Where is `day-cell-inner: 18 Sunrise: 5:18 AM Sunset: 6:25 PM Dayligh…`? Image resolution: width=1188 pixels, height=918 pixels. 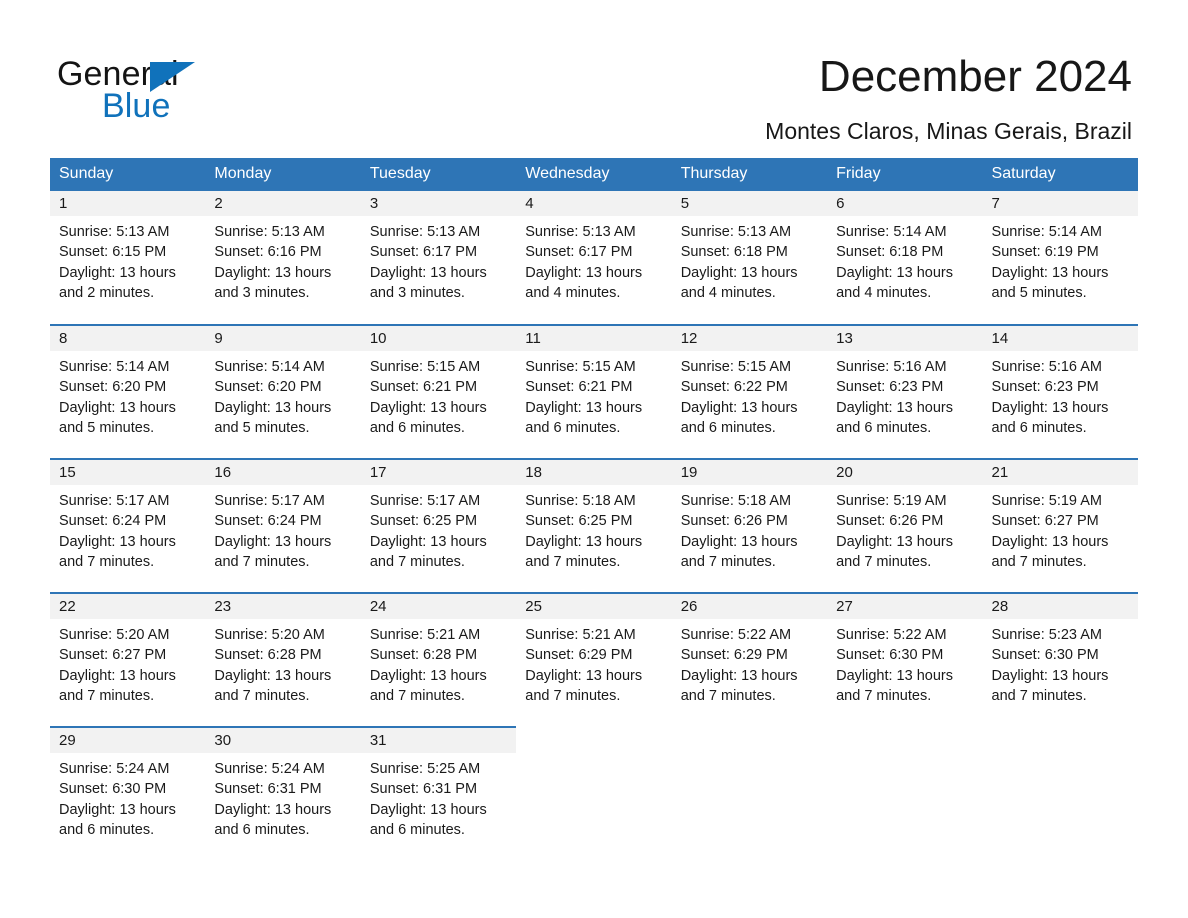
day-cell-inner: 18 Sunrise: 5:18 AM Sunset: 6:25 PM Dayligh… is located at coordinates (594, 526).